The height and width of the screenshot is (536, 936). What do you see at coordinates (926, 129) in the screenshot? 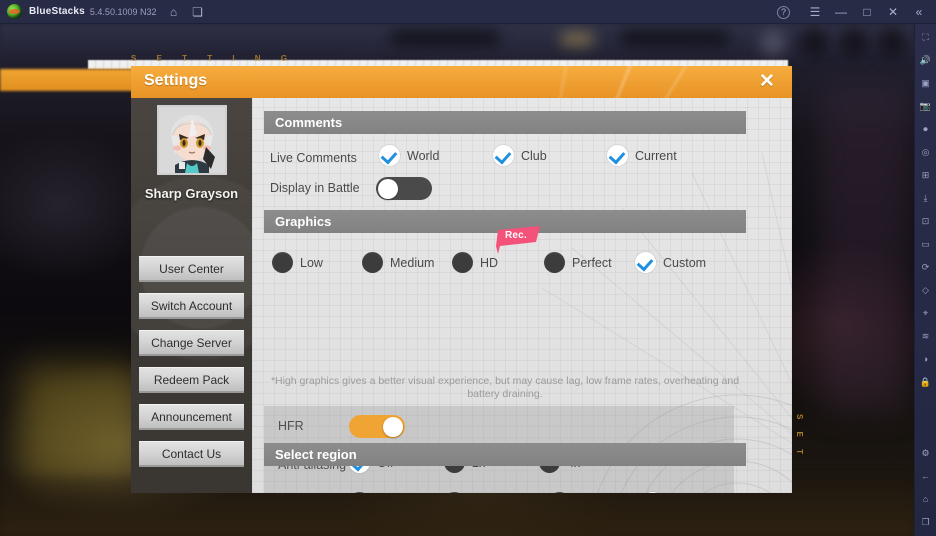
I see `record-screen-icon: ⏺` at bounding box center [926, 129].